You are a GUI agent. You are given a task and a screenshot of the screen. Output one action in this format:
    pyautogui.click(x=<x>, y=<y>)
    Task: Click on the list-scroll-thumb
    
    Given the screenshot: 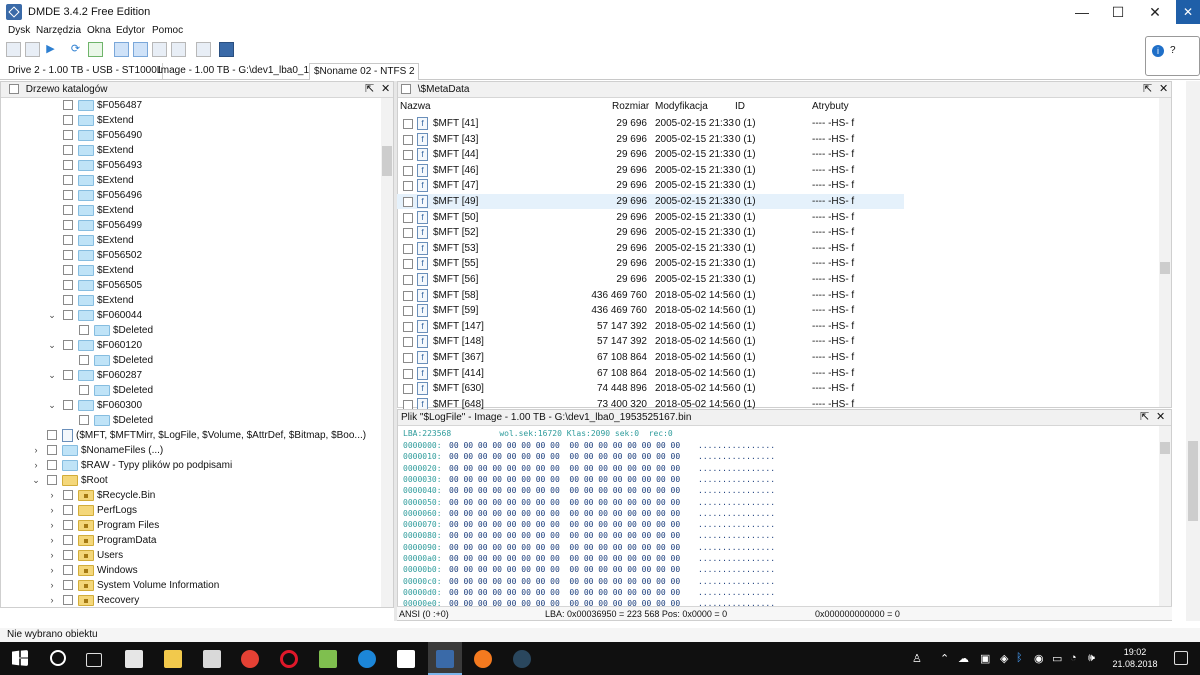 What is the action you would take?
    pyautogui.click(x=1165, y=268)
    